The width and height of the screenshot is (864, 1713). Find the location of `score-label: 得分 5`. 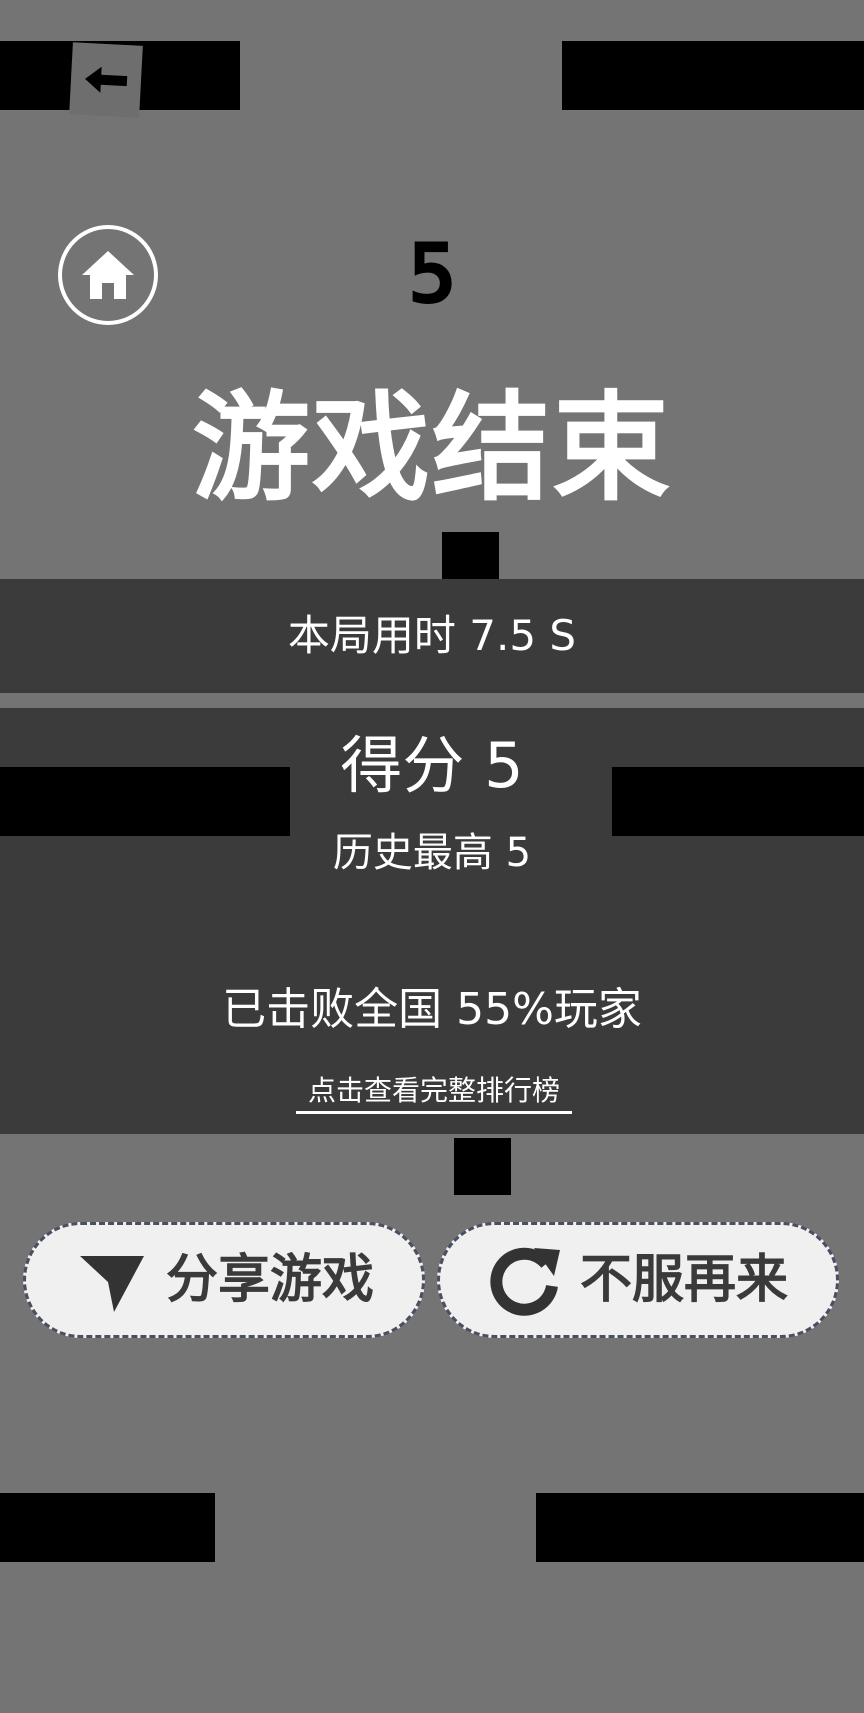

score-label: 得分 5 is located at coordinates (432, 765).